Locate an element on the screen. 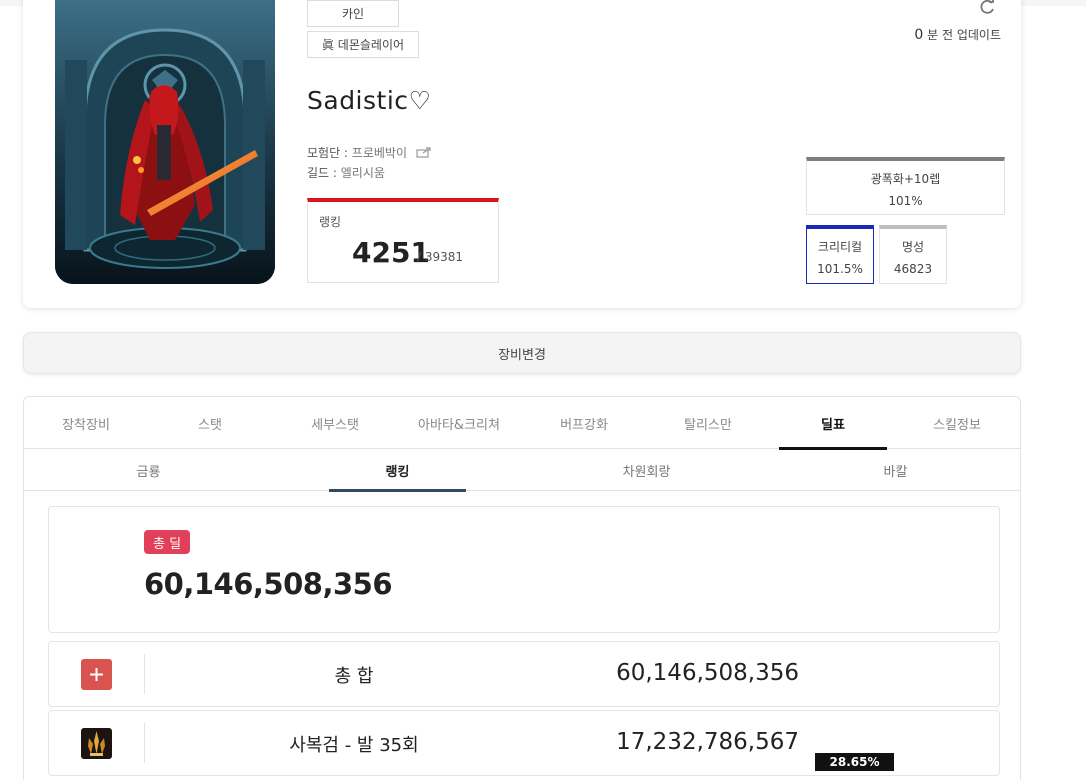  fame-stat-label: 명성 is located at coordinates (913, 247).